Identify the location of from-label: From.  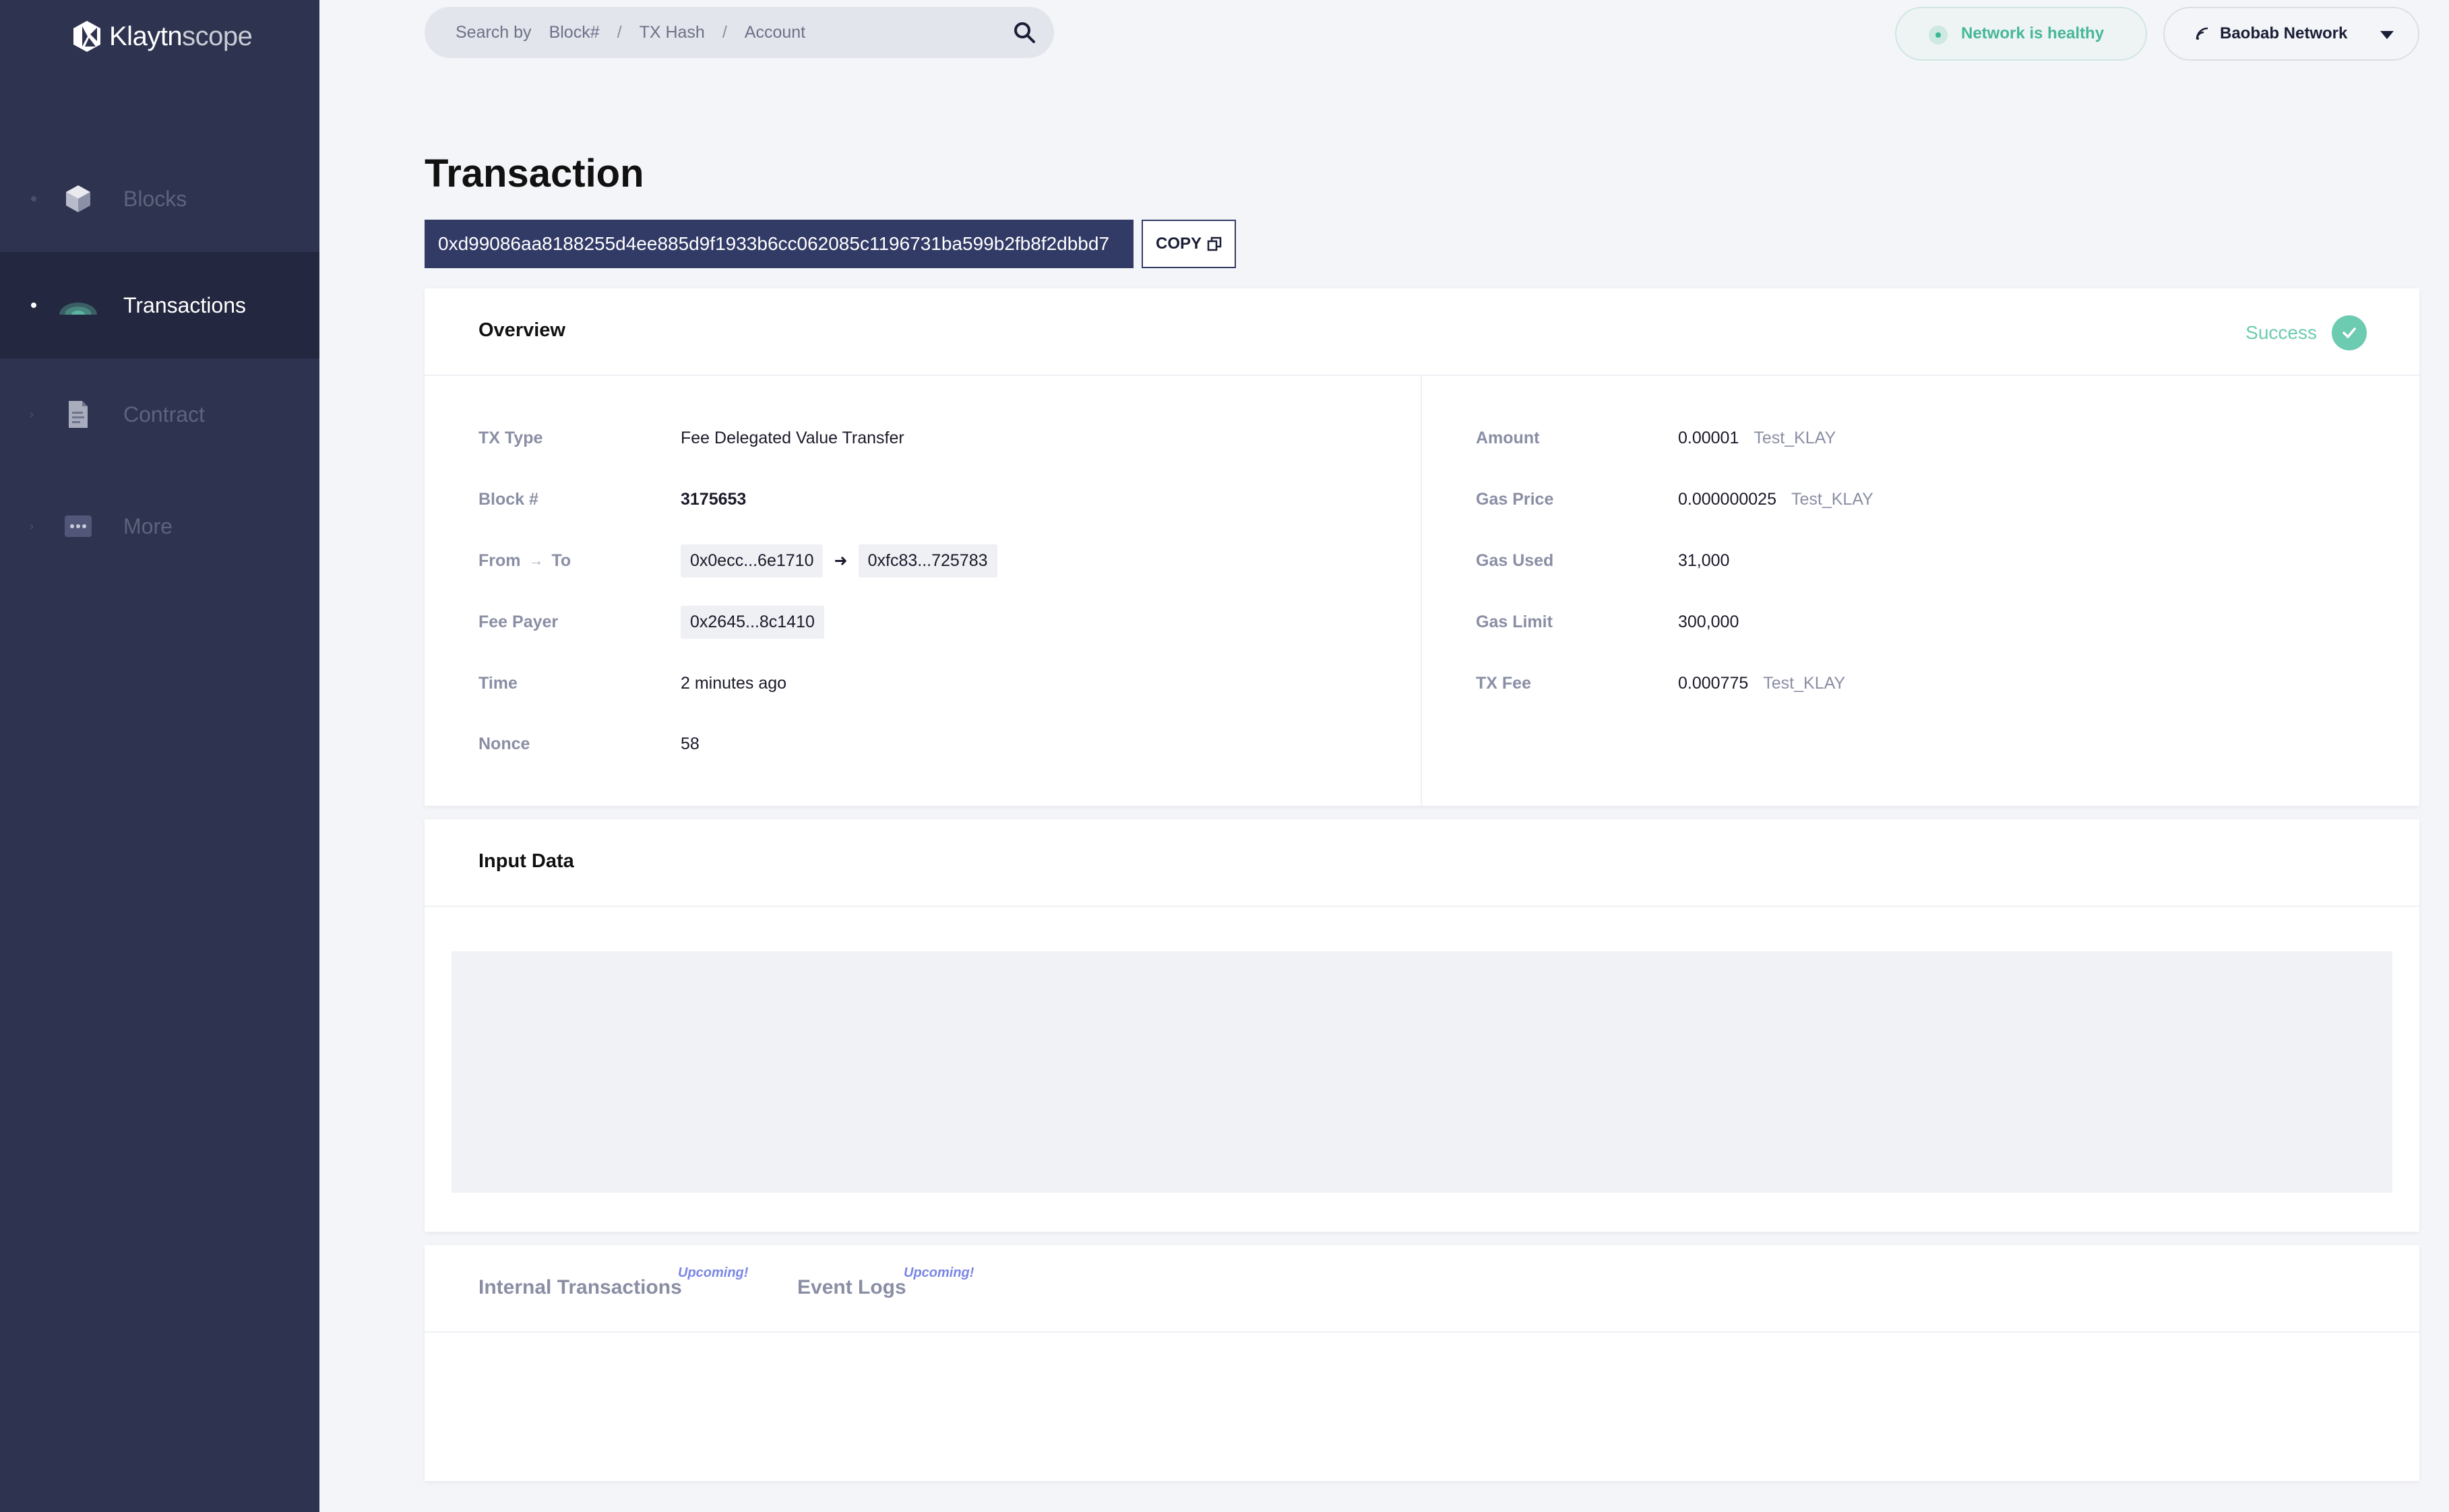
(500, 560).